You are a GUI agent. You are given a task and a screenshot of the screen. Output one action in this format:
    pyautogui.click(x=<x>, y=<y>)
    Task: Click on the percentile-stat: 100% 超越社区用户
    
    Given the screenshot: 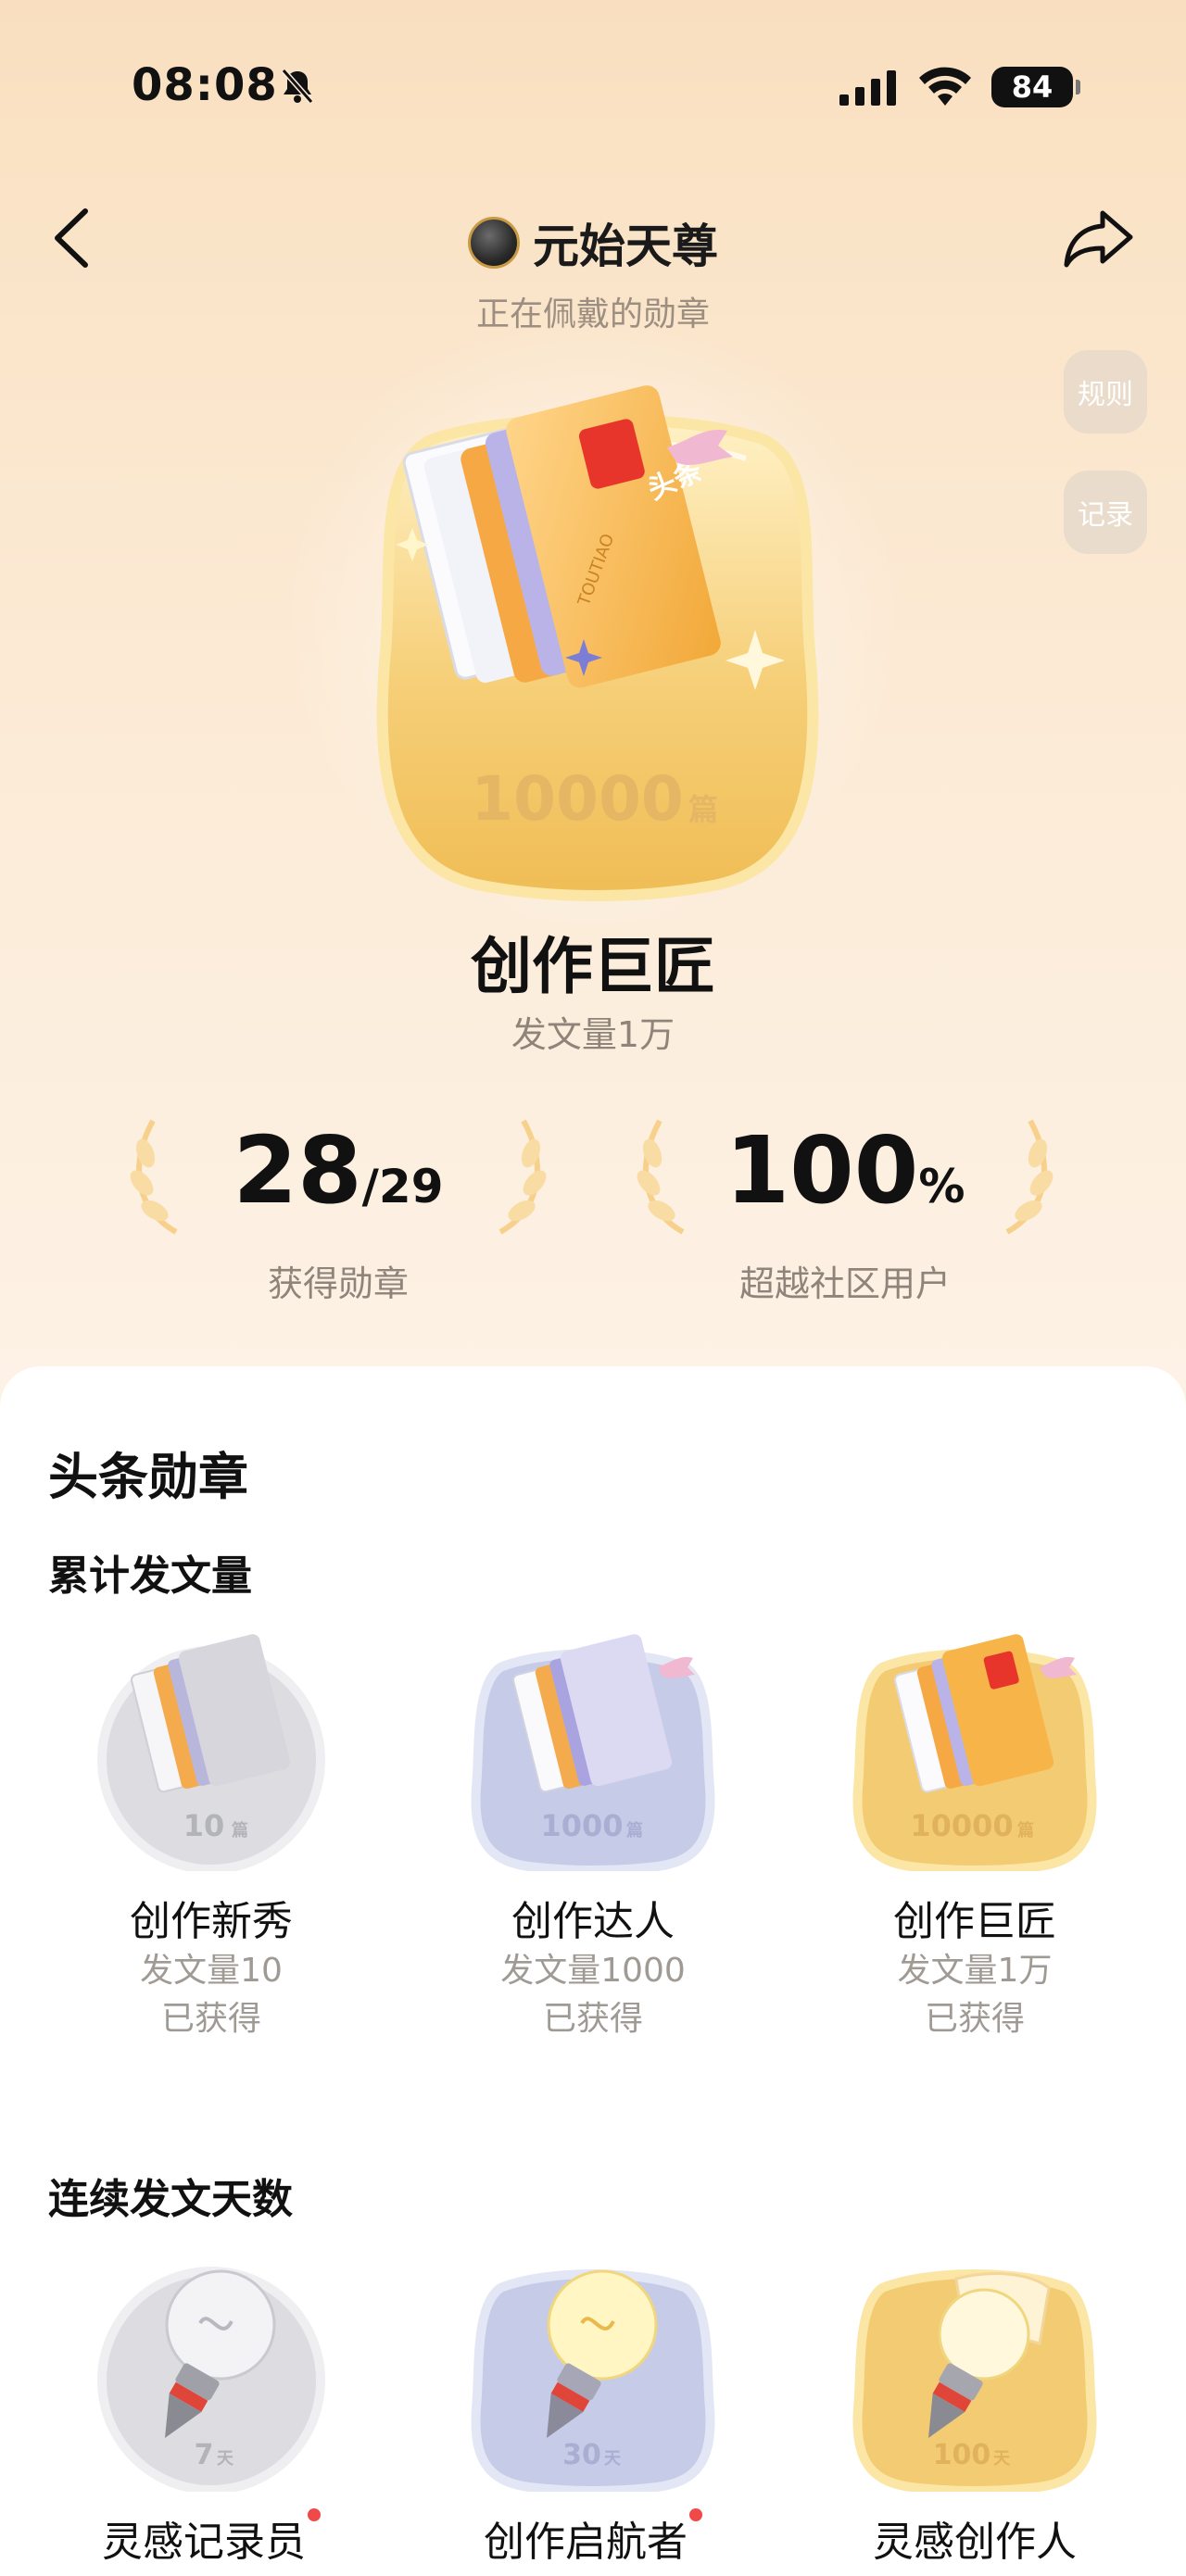 What is the action you would take?
    pyautogui.click(x=845, y=1204)
    